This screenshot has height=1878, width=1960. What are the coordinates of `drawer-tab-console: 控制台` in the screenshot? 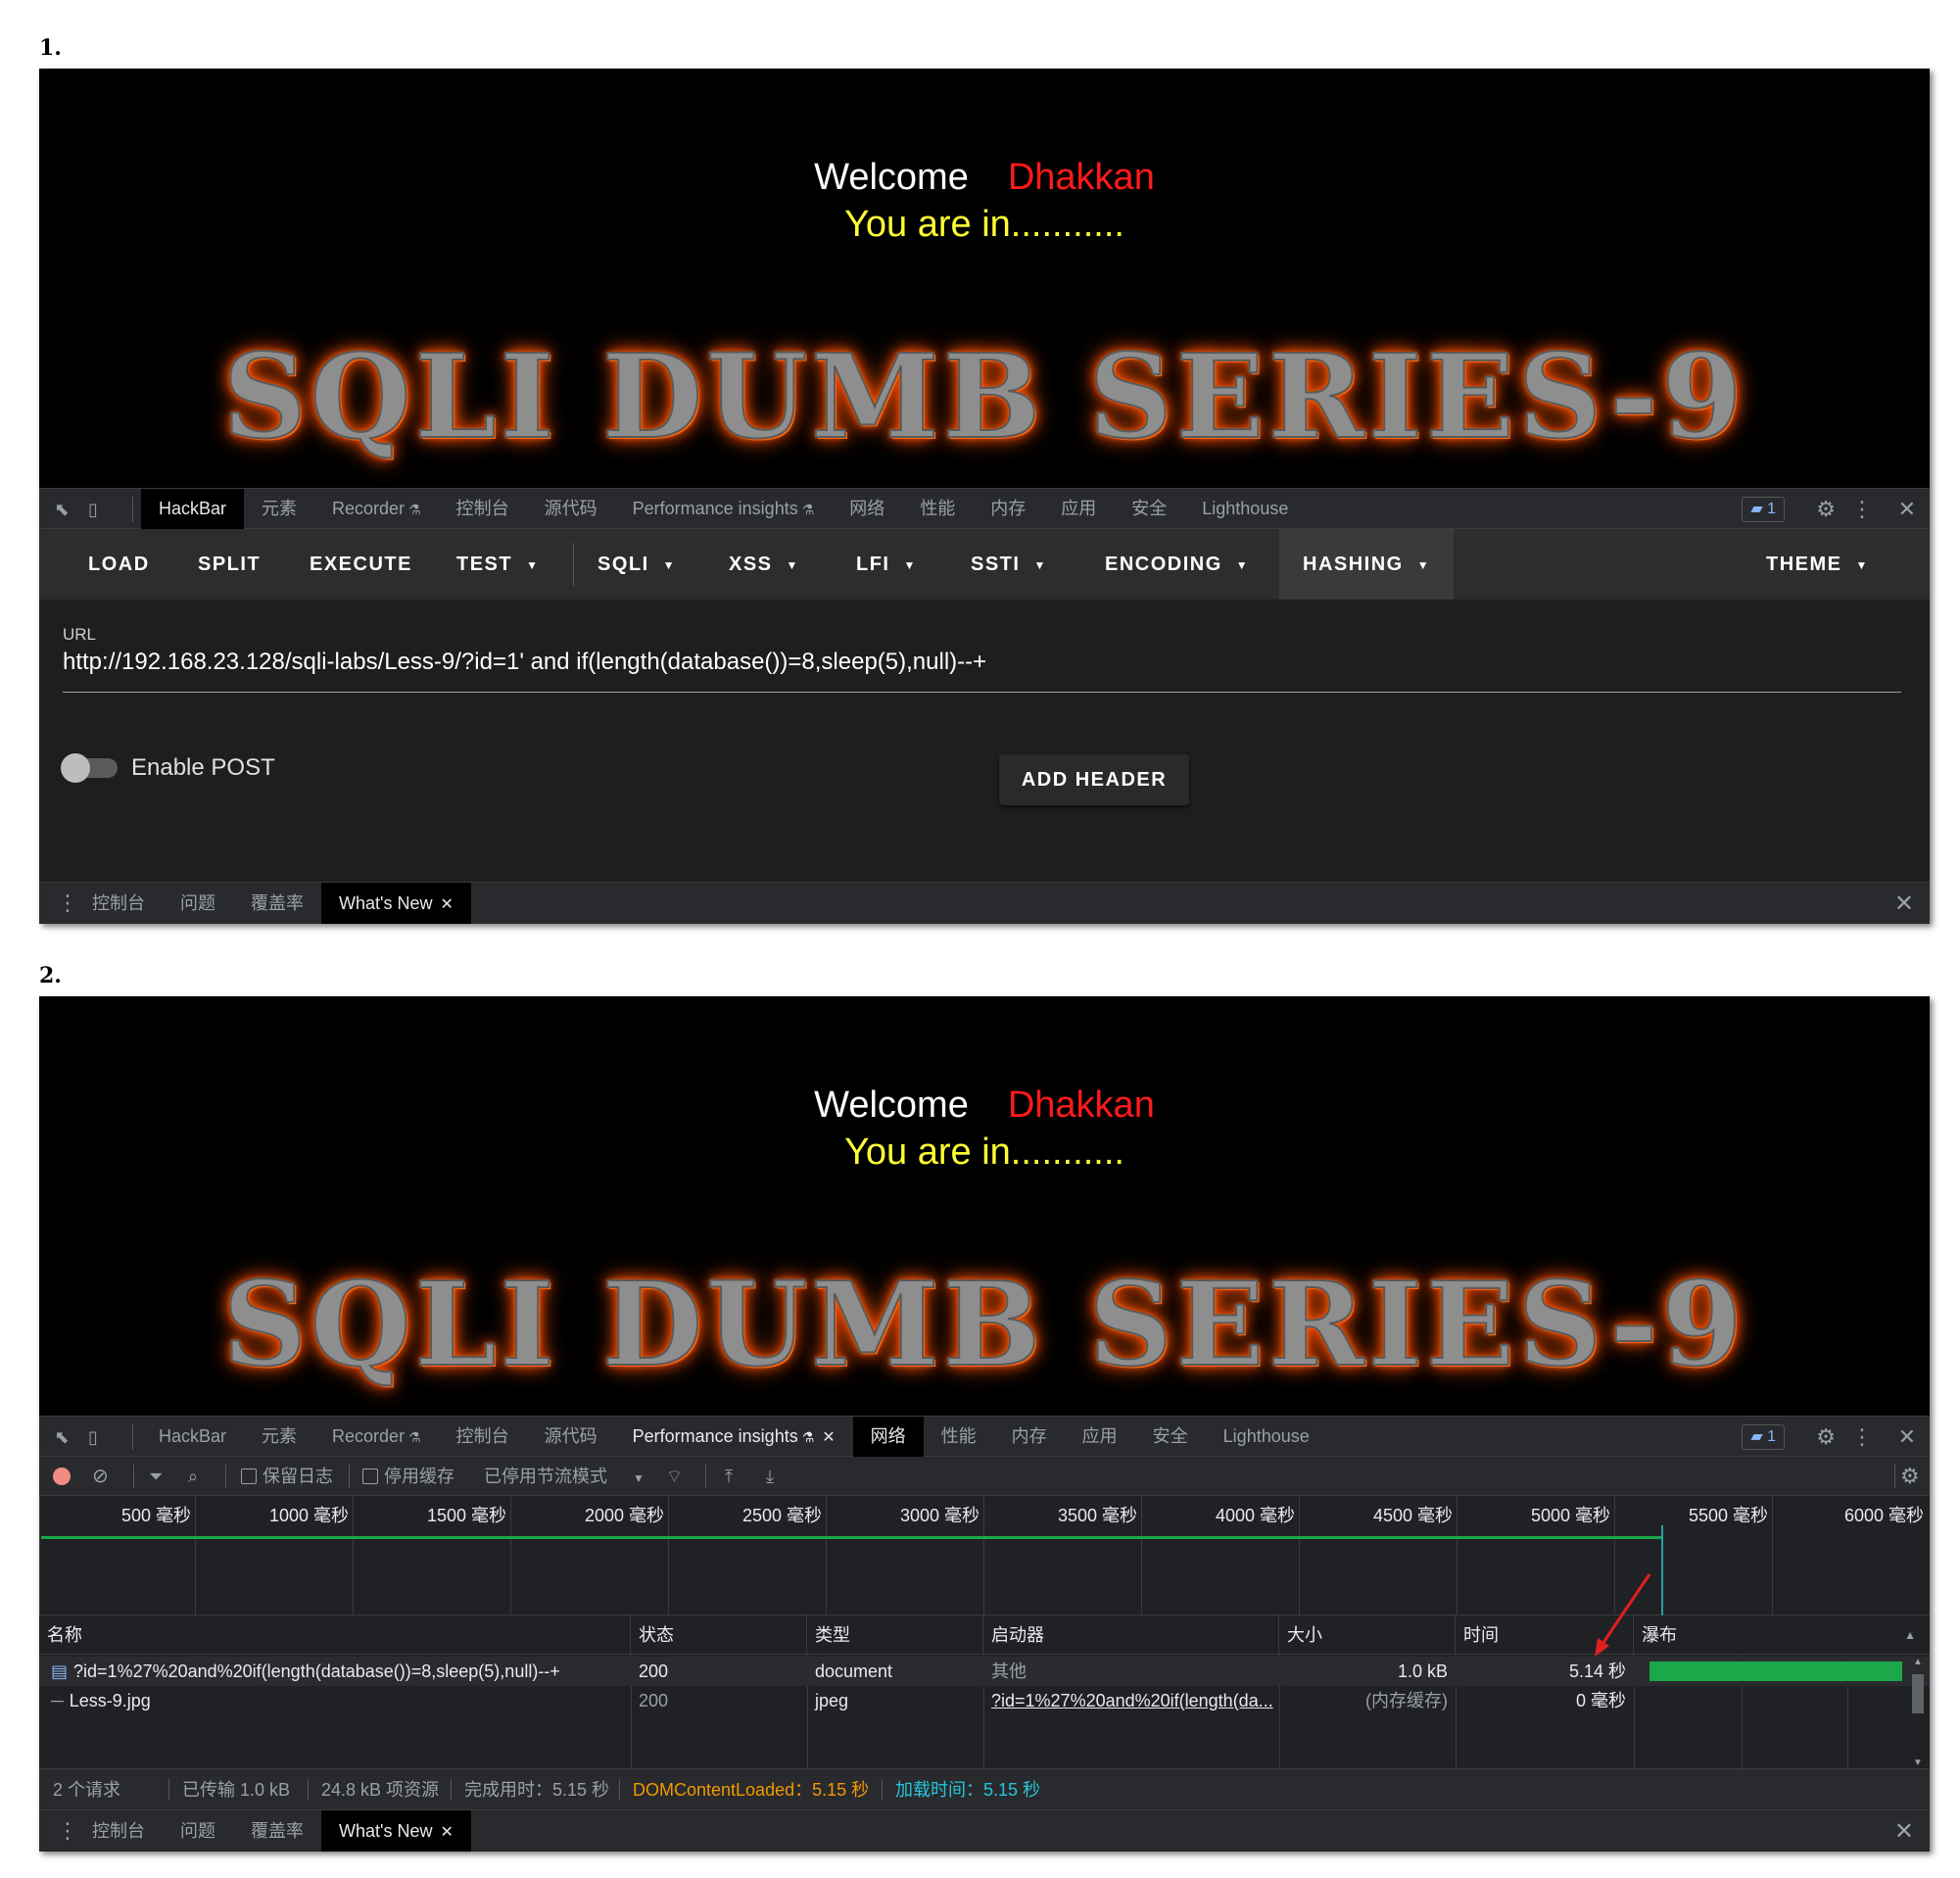 It's located at (119, 903).